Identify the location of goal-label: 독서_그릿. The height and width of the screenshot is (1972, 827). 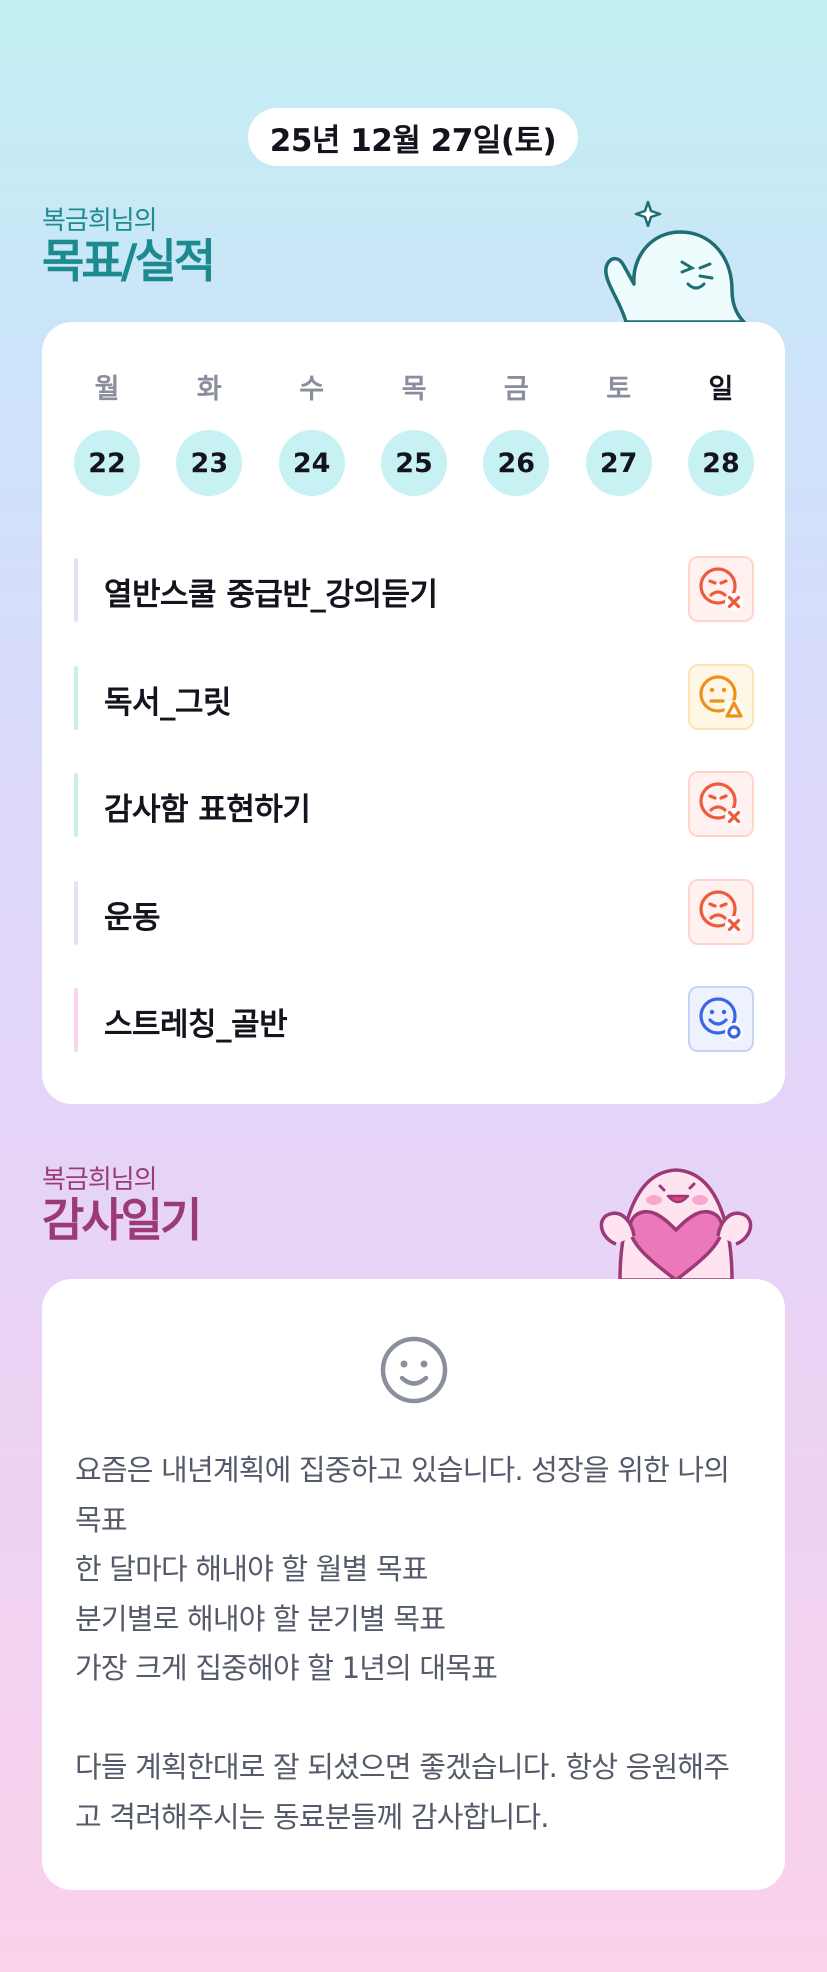
(168, 702).